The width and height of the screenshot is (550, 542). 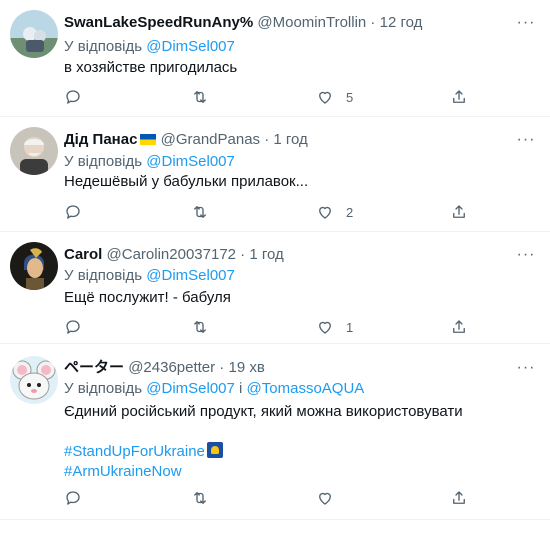 What do you see at coordinates (240, 388) in the screenshot?
I see `reply-joiner: і` at bounding box center [240, 388].